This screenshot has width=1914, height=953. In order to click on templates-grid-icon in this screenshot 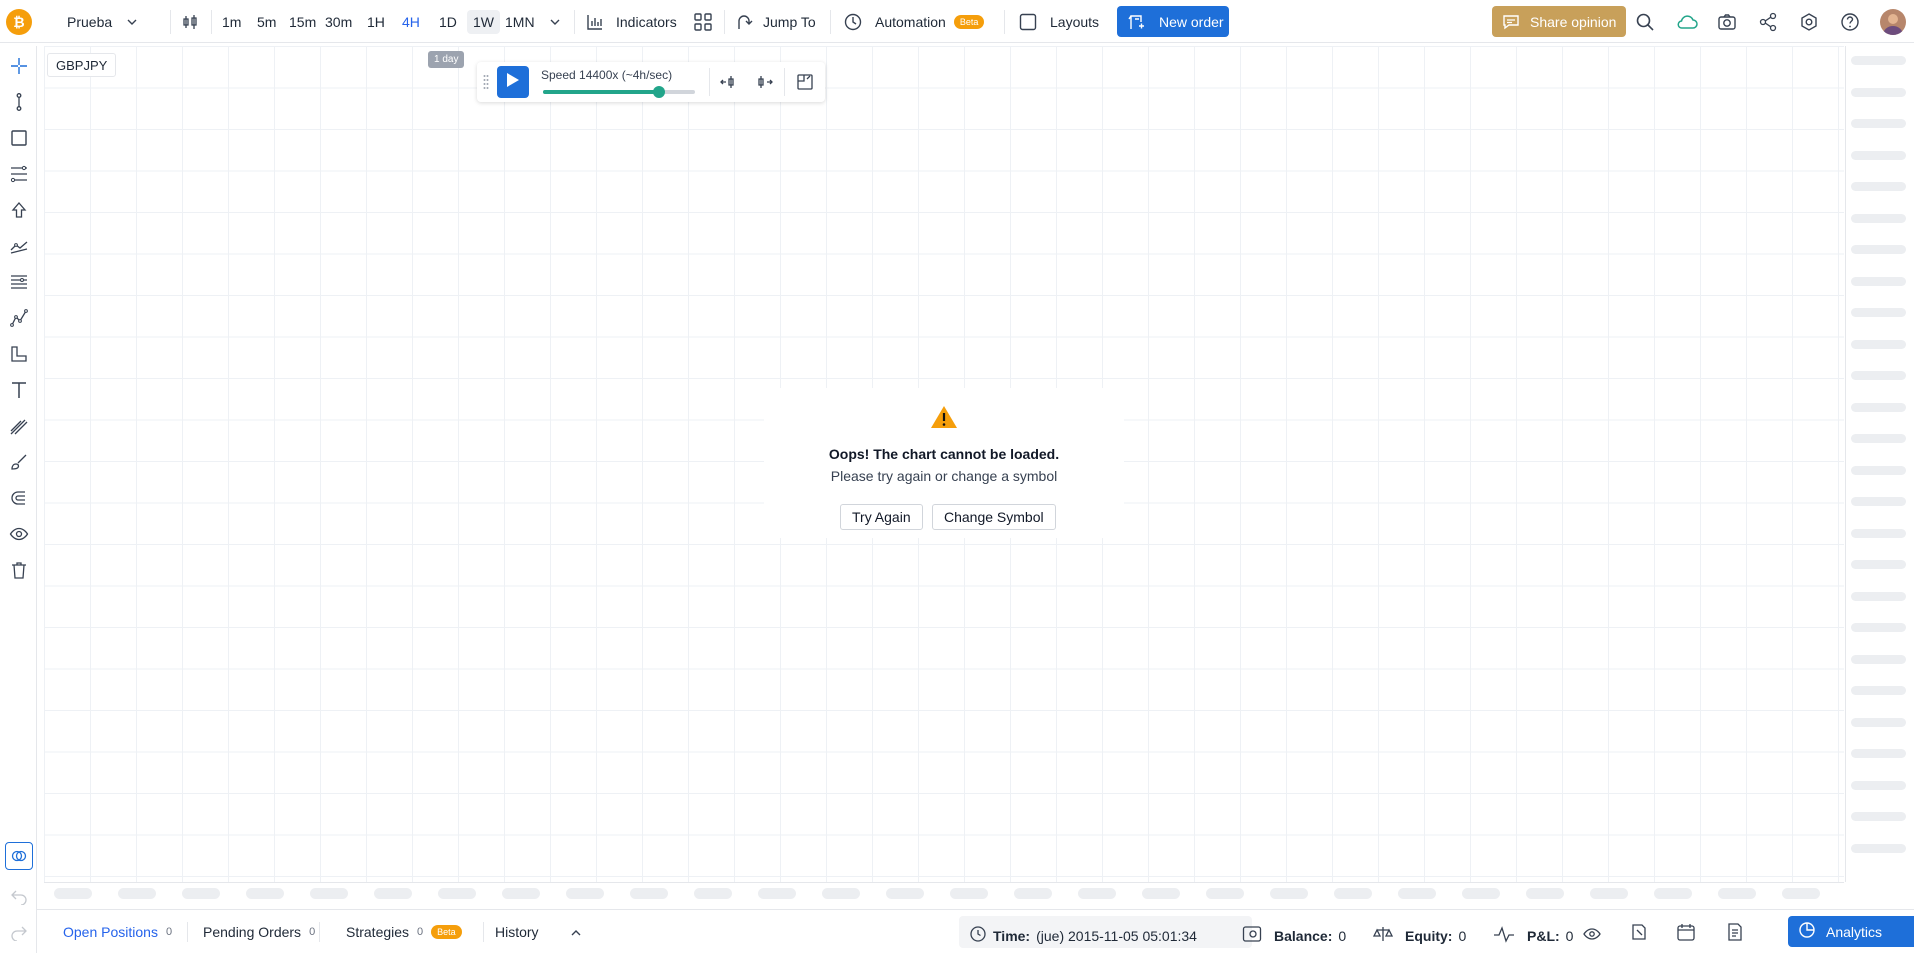, I will do `click(703, 22)`.